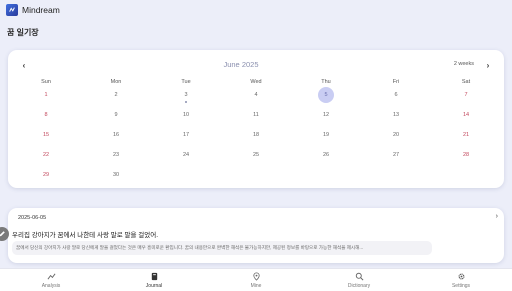  Describe the element at coordinates (396, 135) in the screenshot. I see `calendar-day: 20` at that location.